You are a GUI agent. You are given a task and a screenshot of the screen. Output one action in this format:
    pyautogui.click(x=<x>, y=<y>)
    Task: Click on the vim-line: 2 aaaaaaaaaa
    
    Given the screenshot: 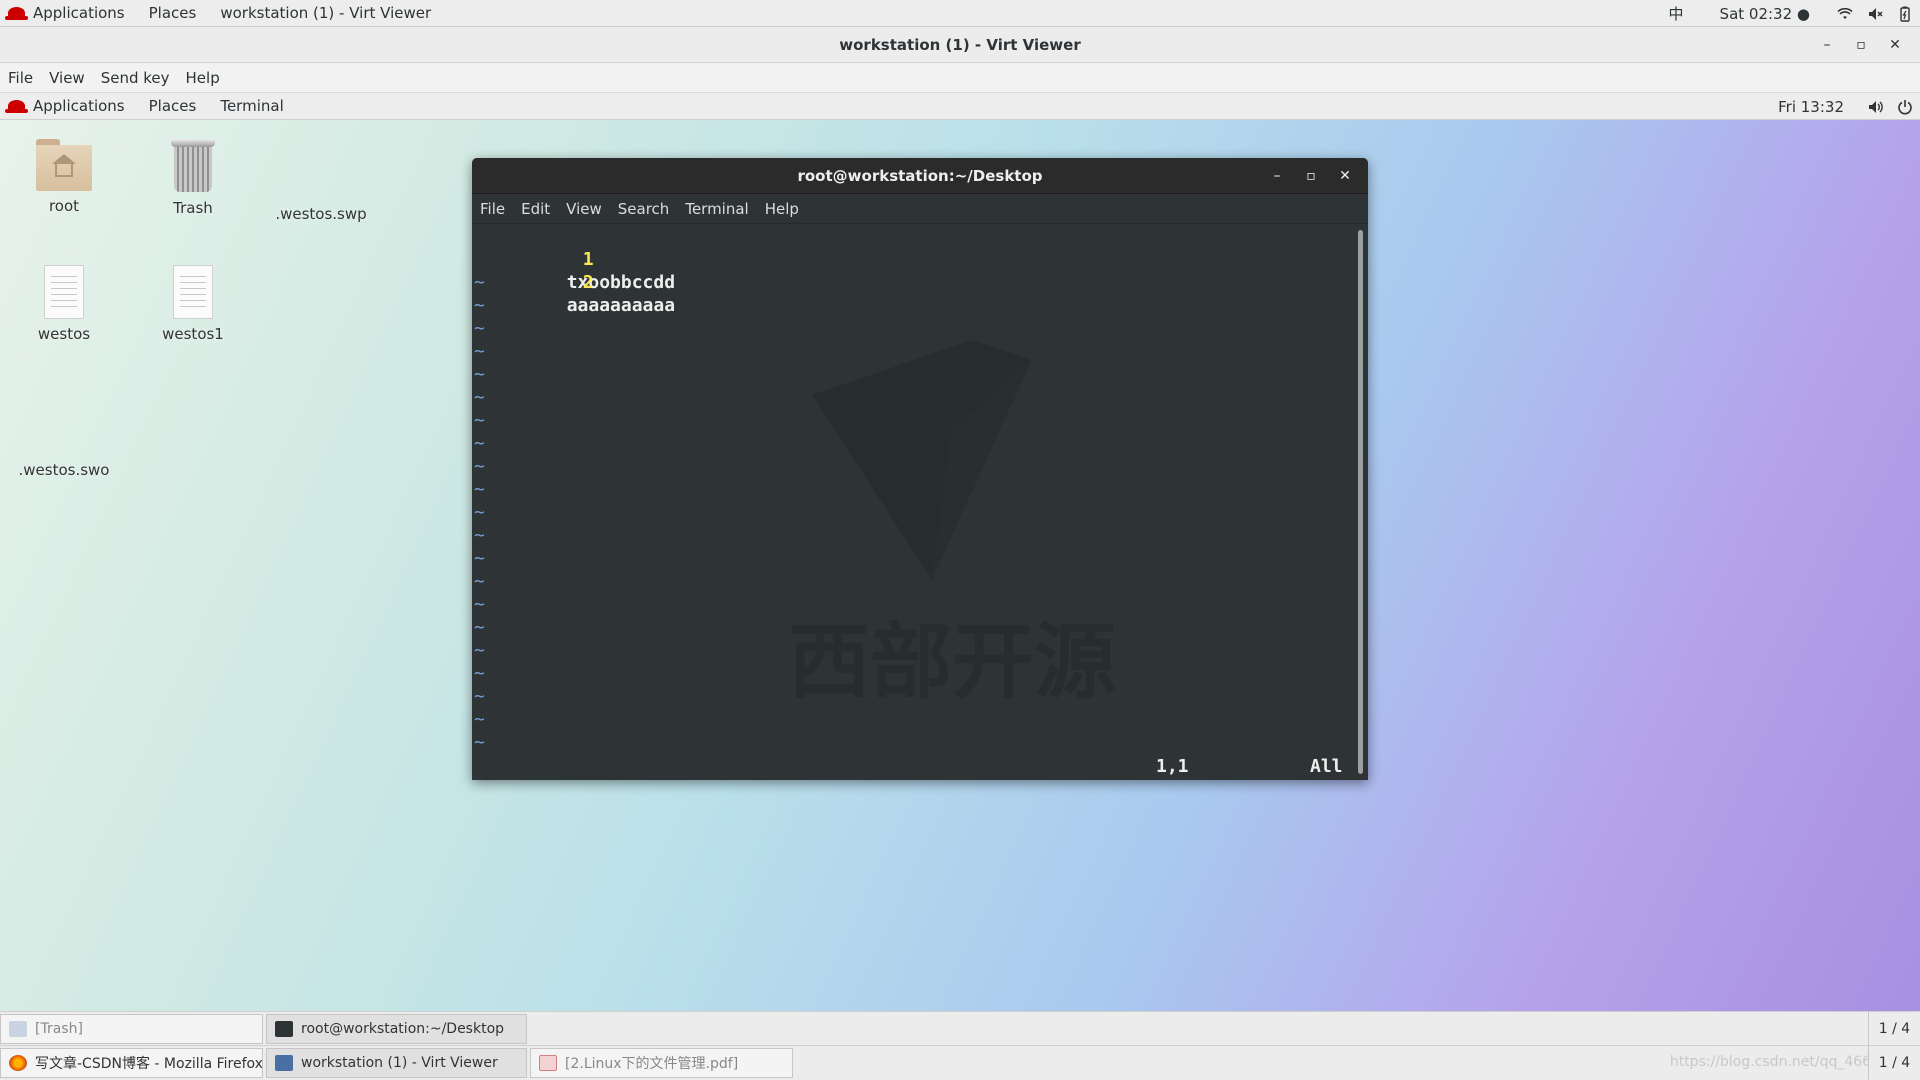 What is the action you would take?
    pyautogui.click(x=573, y=282)
    